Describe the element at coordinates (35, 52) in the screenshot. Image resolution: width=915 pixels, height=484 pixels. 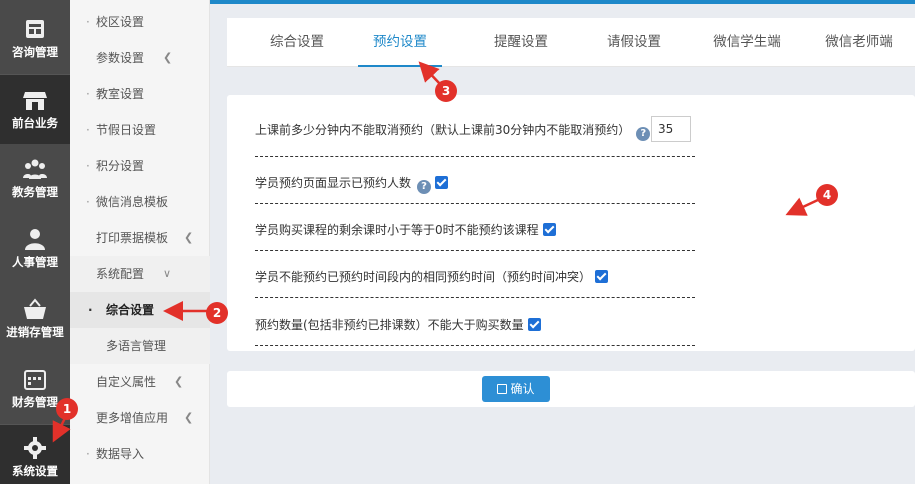
I see `rail-label: 咨询管理` at that location.